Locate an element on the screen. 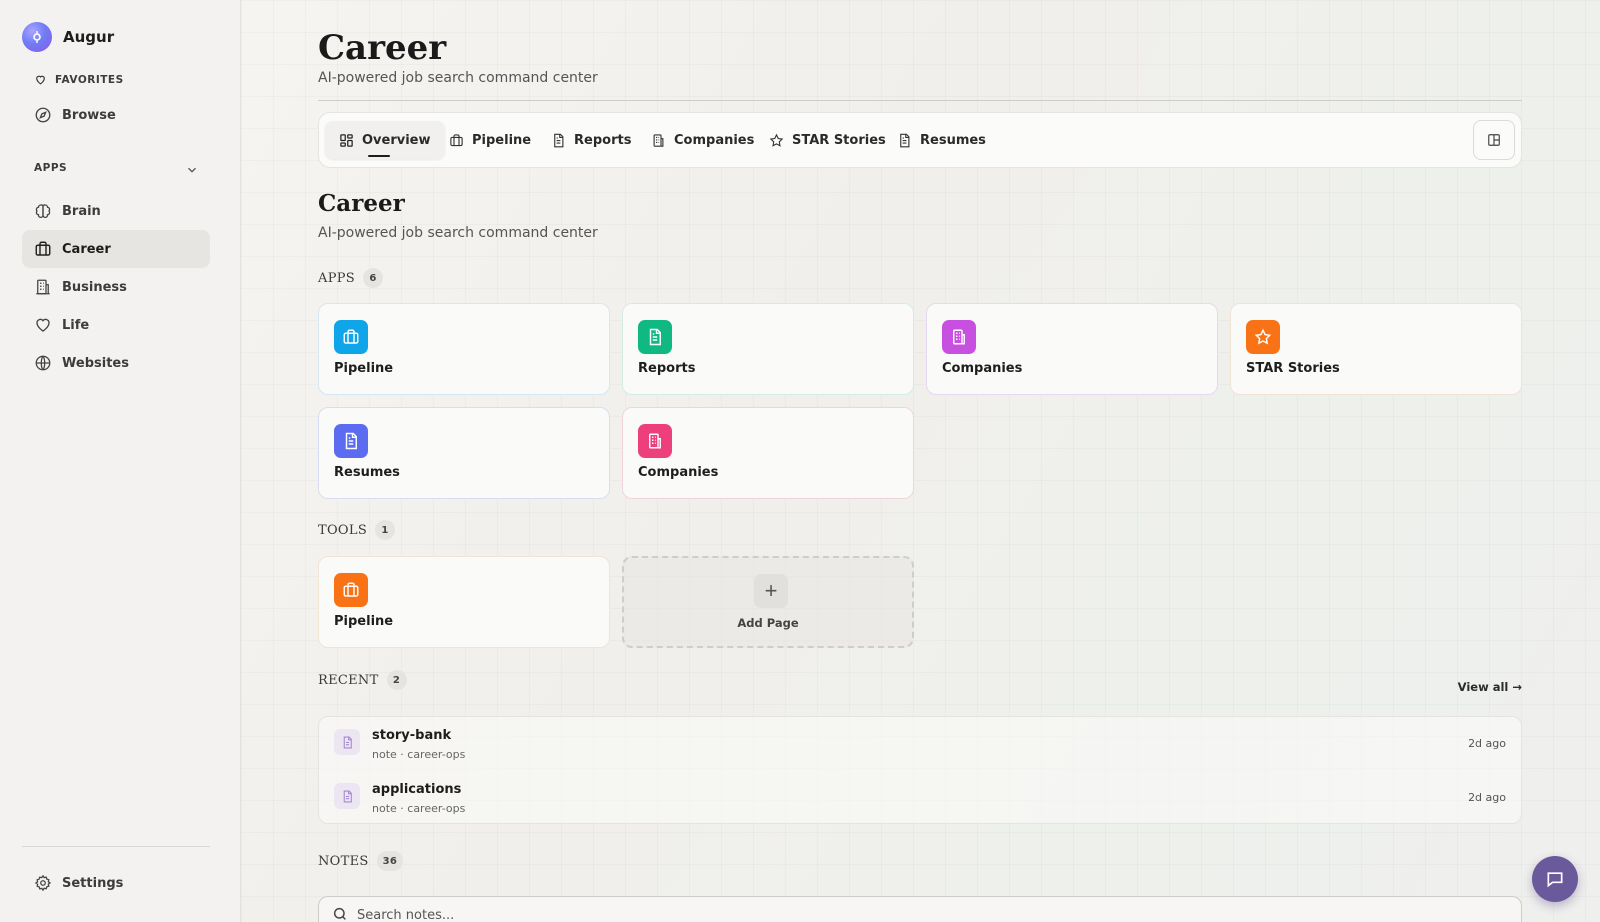 The image size is (1600, 922). tools-count-badge: 1 is located at coordinates (385, 530).